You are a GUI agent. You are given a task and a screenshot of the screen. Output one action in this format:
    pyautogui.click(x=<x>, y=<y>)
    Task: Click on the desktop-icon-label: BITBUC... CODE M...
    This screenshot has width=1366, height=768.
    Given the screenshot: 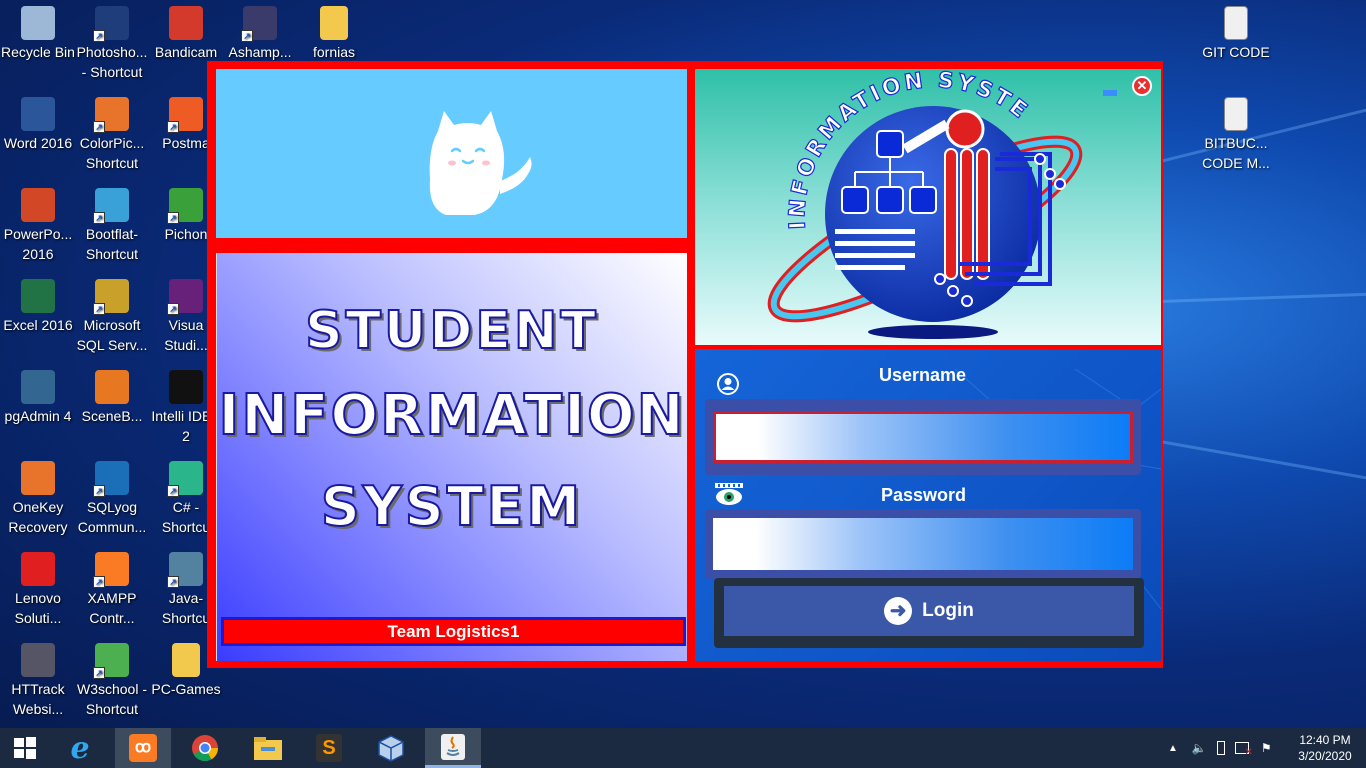 What is the action you would take?
    pyautogui.click(x=1236, y=153)
    